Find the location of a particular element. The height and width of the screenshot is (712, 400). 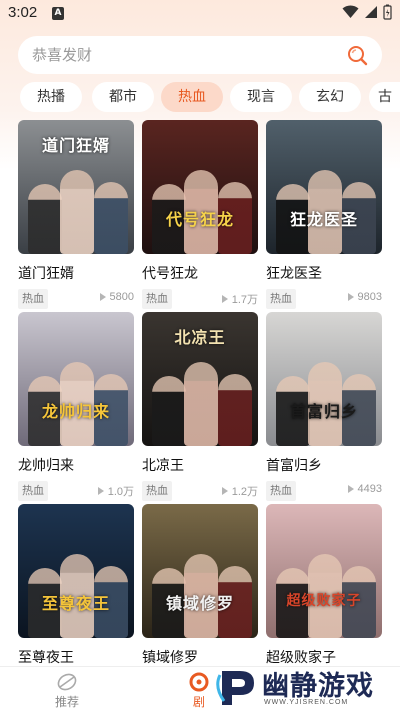

view-count-text: 5800 is located at coordinates (121, 297).